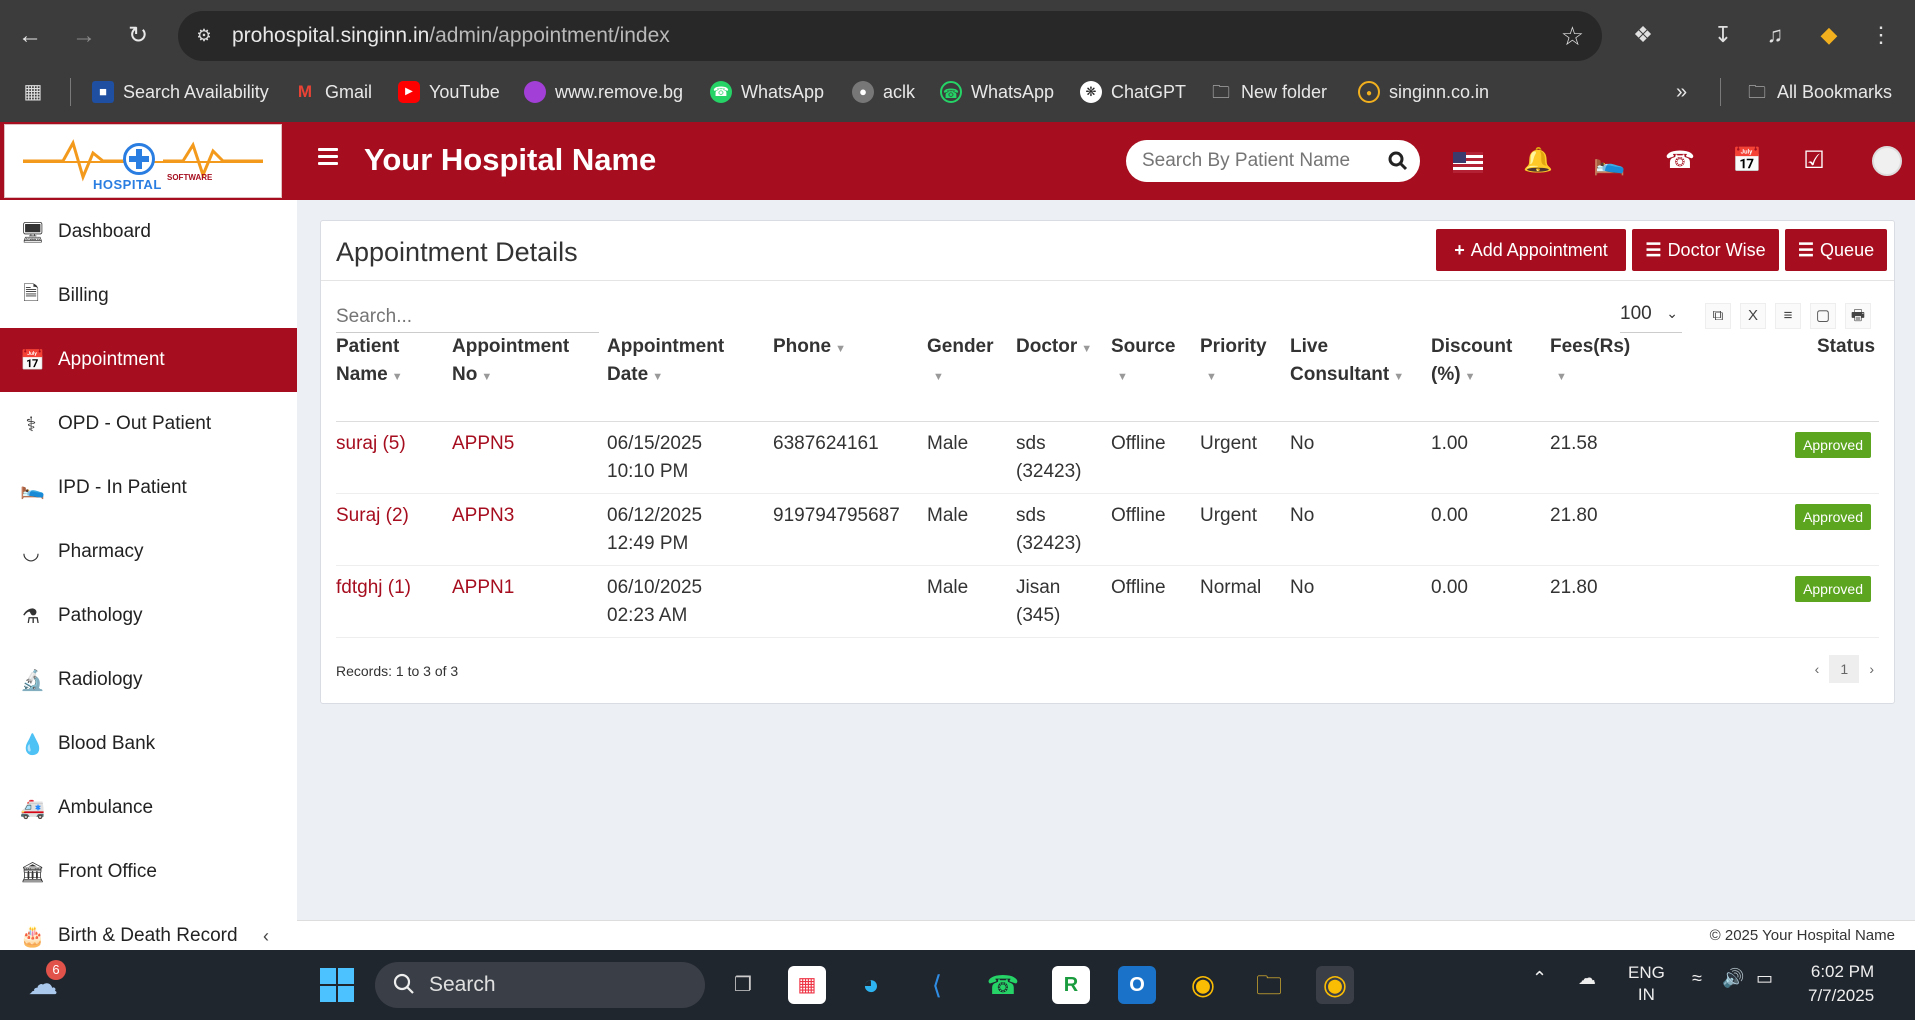 This screenshot has height=1020, width=1915. What do you see at coordinates (1844, 669) in the screenshot?
I see `page-number-button: 1` at bounding box center [1844, 669].